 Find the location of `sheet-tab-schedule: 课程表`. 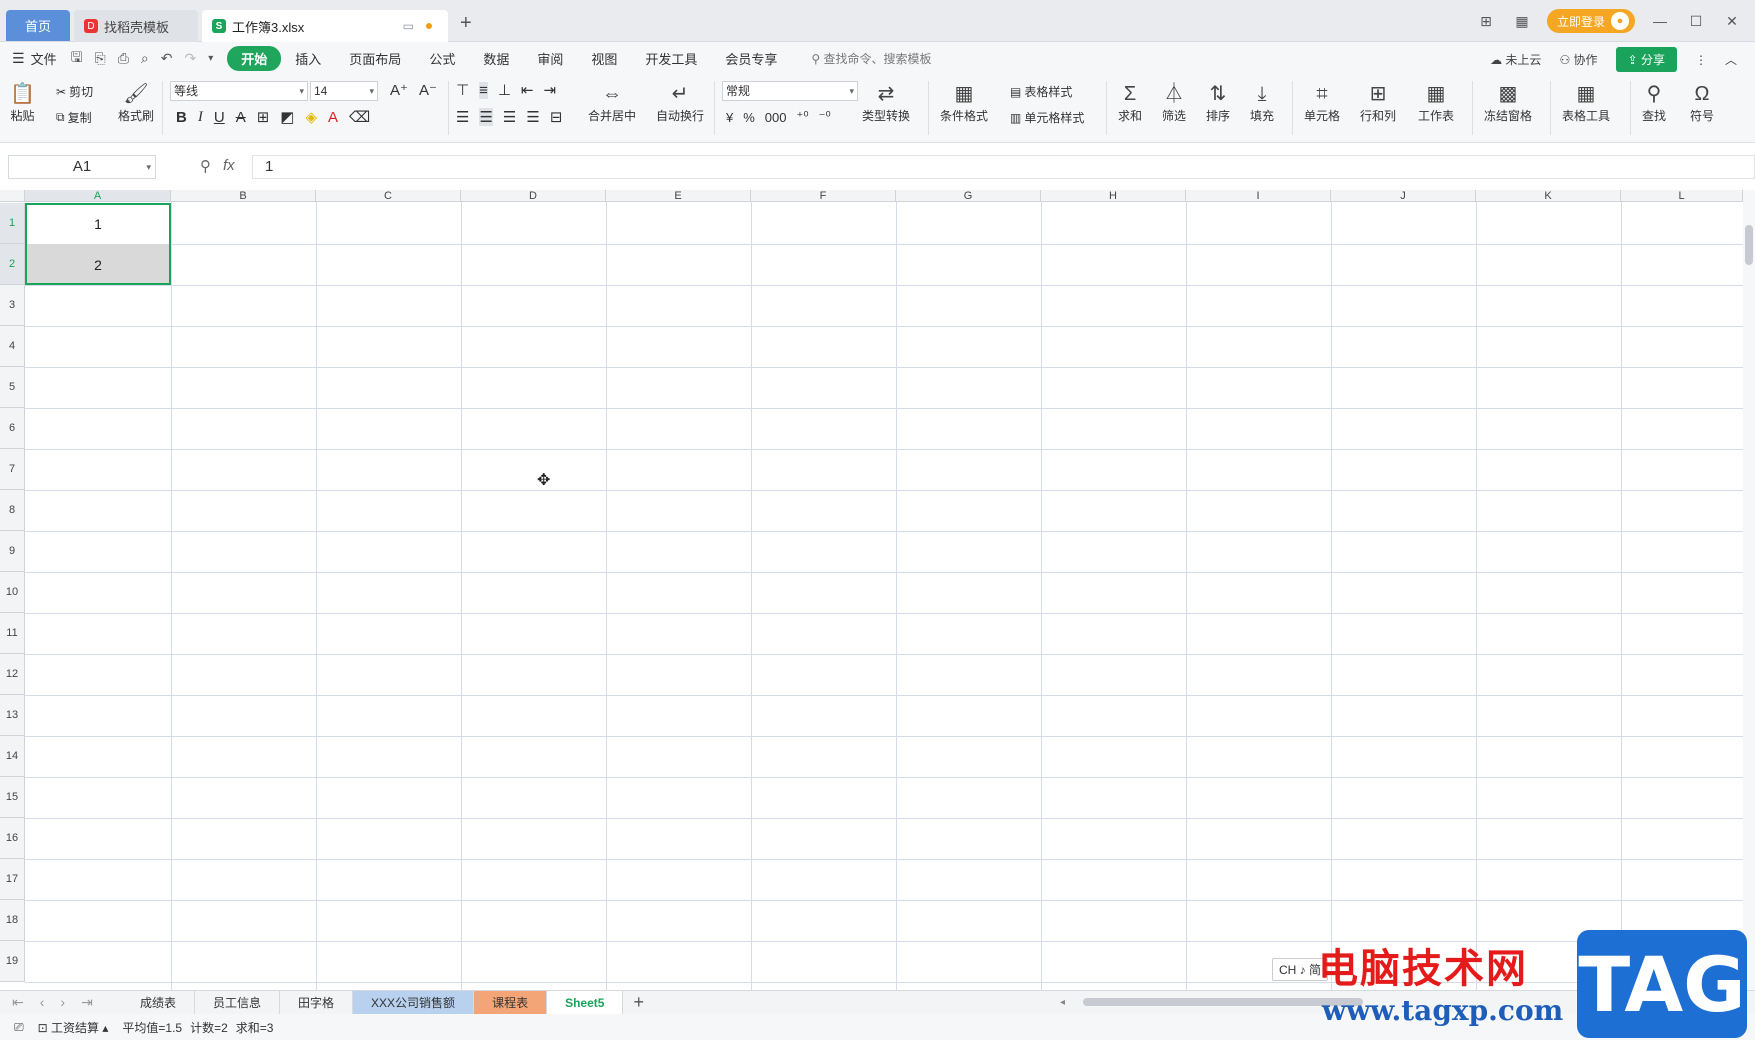

sheet-tab-schedule: 课程表 is located at coordinates (511, 1002).